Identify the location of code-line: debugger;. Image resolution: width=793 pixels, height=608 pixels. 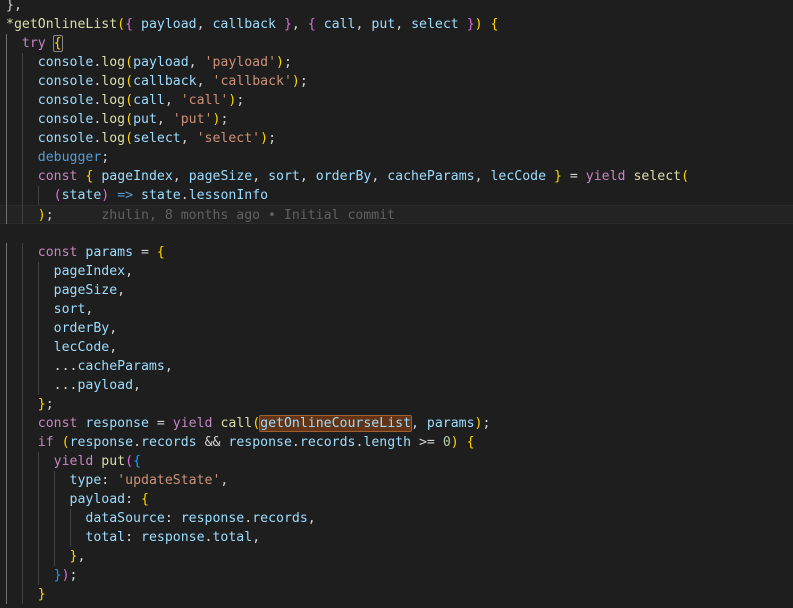
(396, 157).